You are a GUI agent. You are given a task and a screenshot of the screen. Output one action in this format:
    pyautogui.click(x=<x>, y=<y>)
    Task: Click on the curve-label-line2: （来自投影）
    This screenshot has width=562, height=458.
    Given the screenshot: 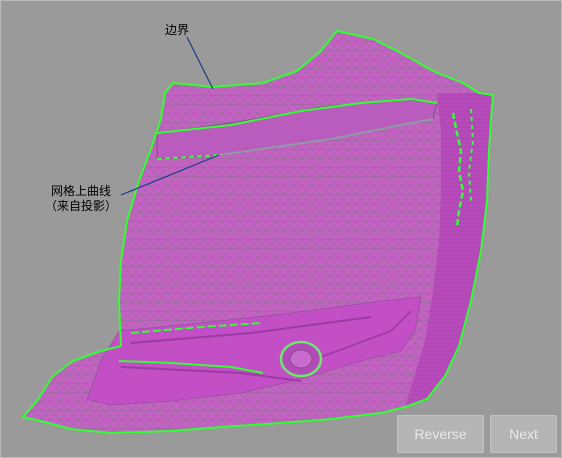 What is the action you would take?
    pyautogui.click(x=81, y=206)
    